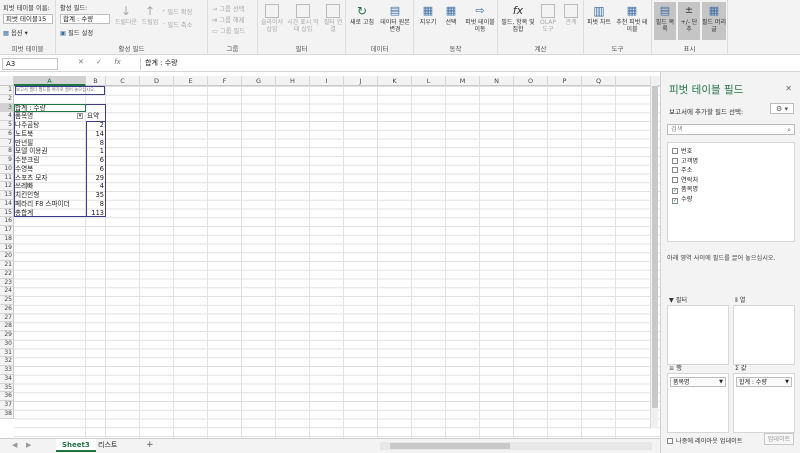 Image resolution: width=800 pixels, height=453 pixels. What do you see at coordinates (7, 388) in the screenshot?
I see `row-header-35: 35` at bounding box center [7, 388].